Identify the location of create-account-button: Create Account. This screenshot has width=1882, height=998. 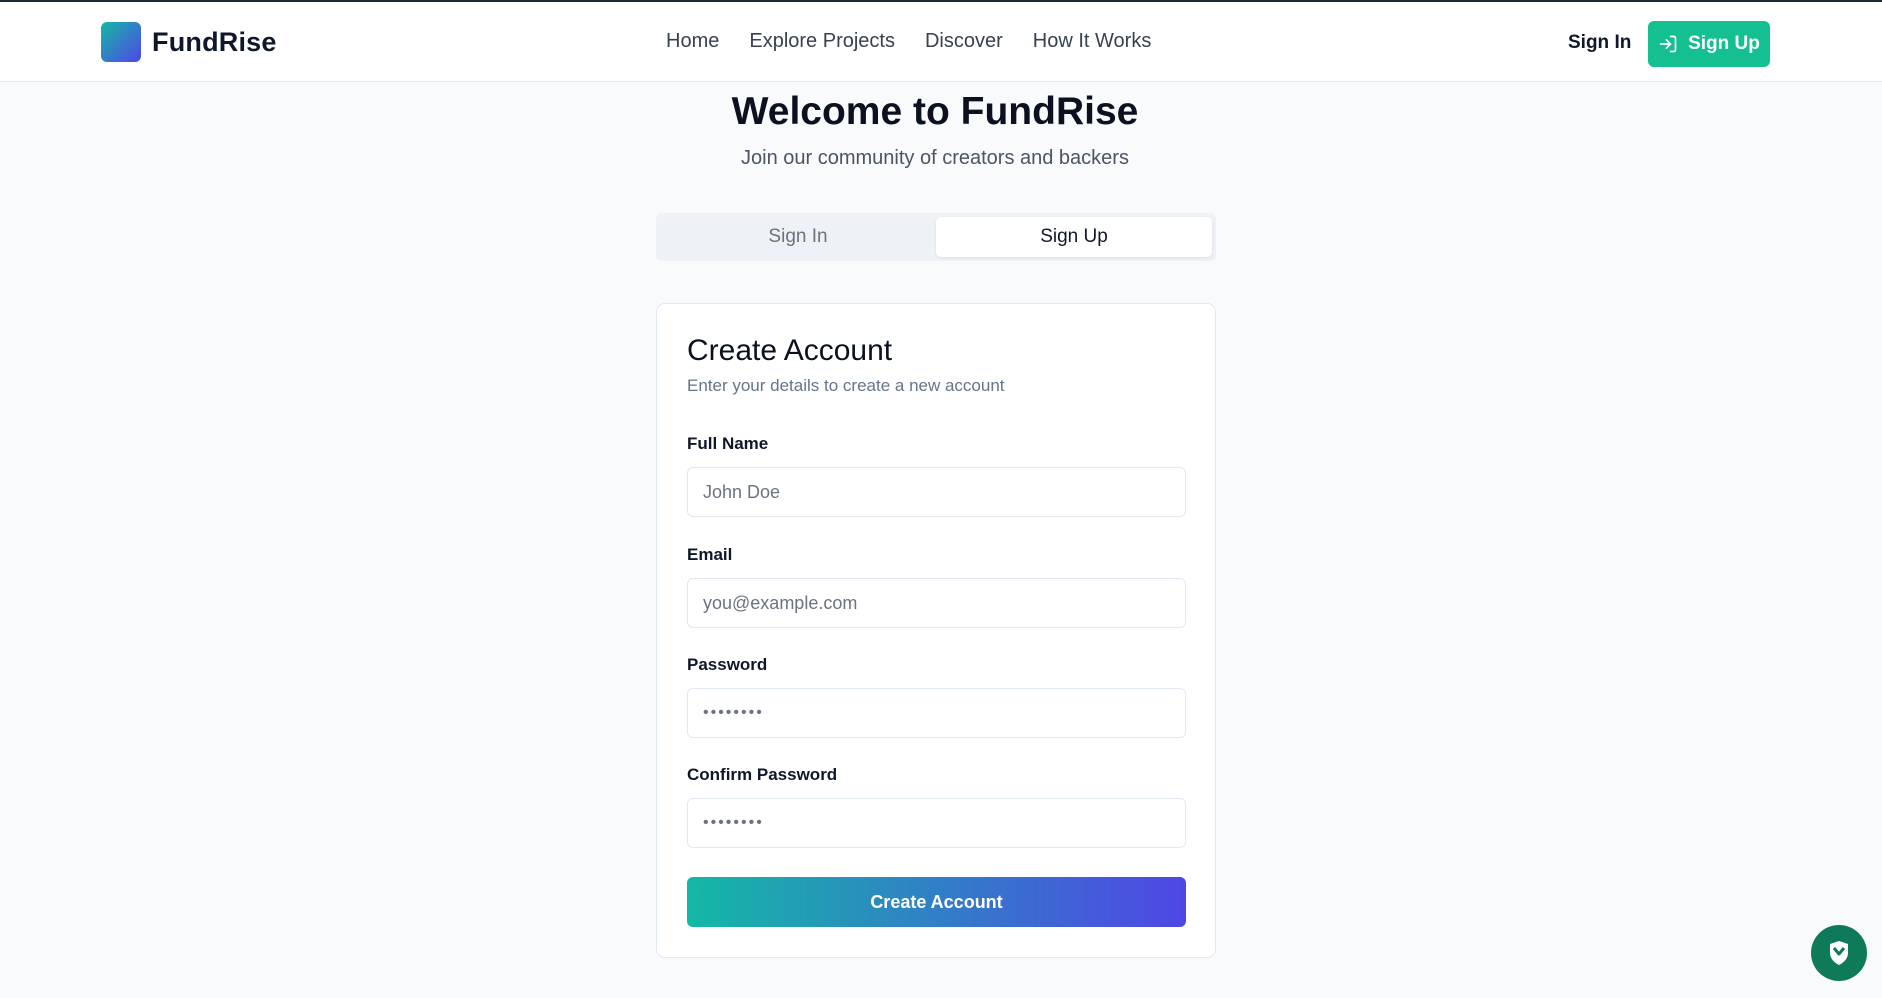
(936, 902).